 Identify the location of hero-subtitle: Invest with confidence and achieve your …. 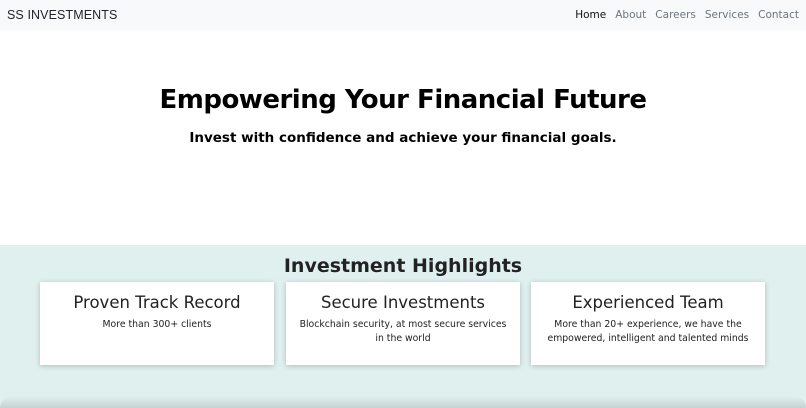
(403, 138).